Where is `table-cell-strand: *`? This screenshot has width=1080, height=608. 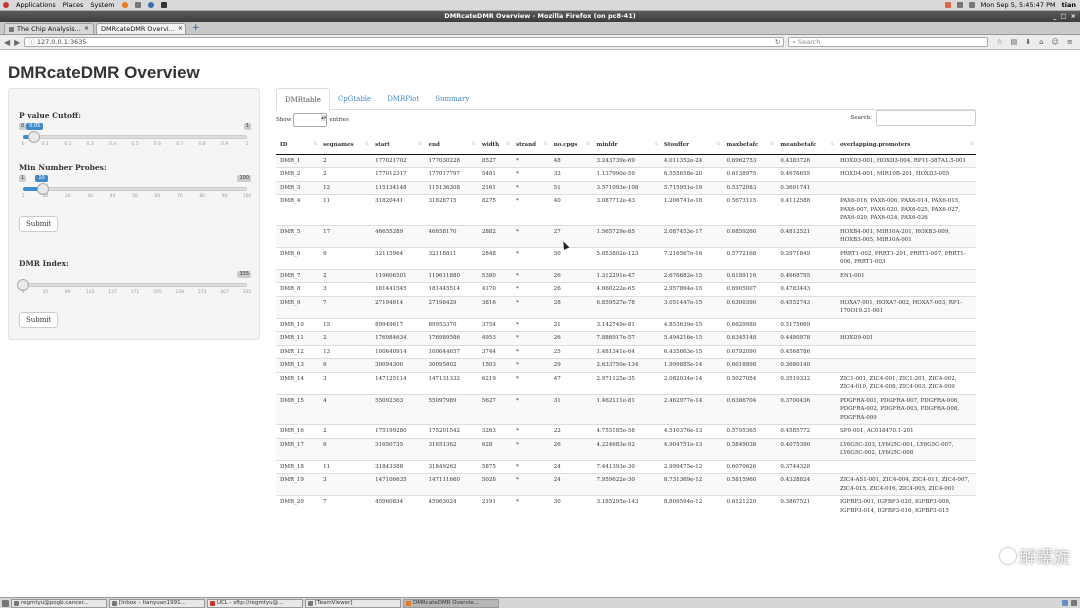
table-cell-strand: * is located at coordinates (530, 351).